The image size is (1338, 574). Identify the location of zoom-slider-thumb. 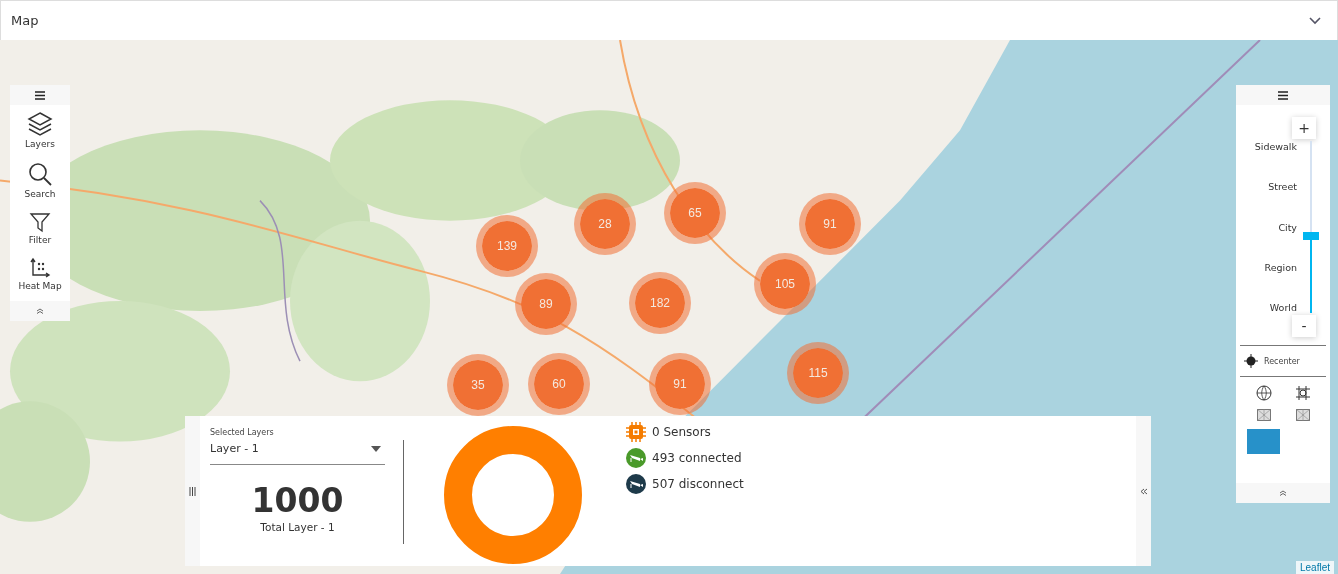
(1311, 235).